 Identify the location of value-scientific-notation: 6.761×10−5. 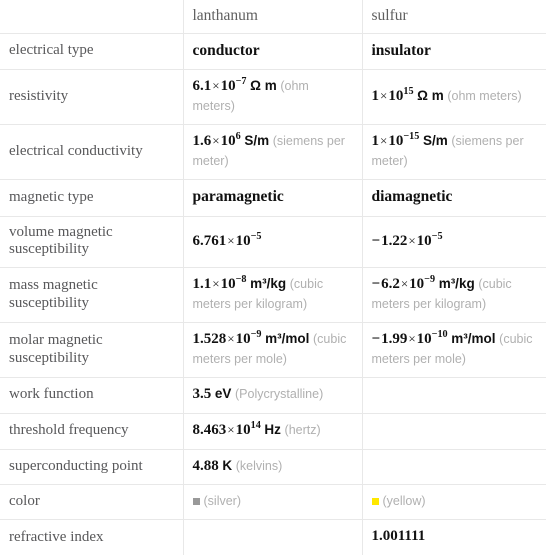
(227, 241).